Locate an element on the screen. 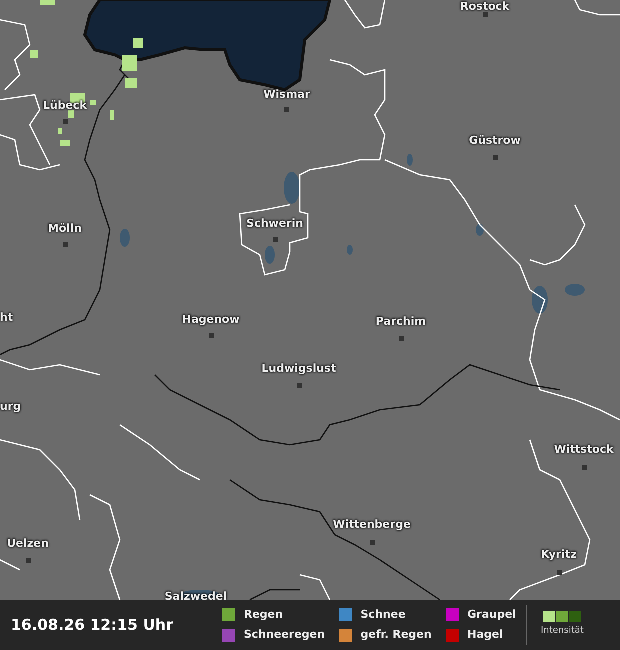 The image size is (620, 650). city-label: Güstrow is located at coordinates (495, 141).